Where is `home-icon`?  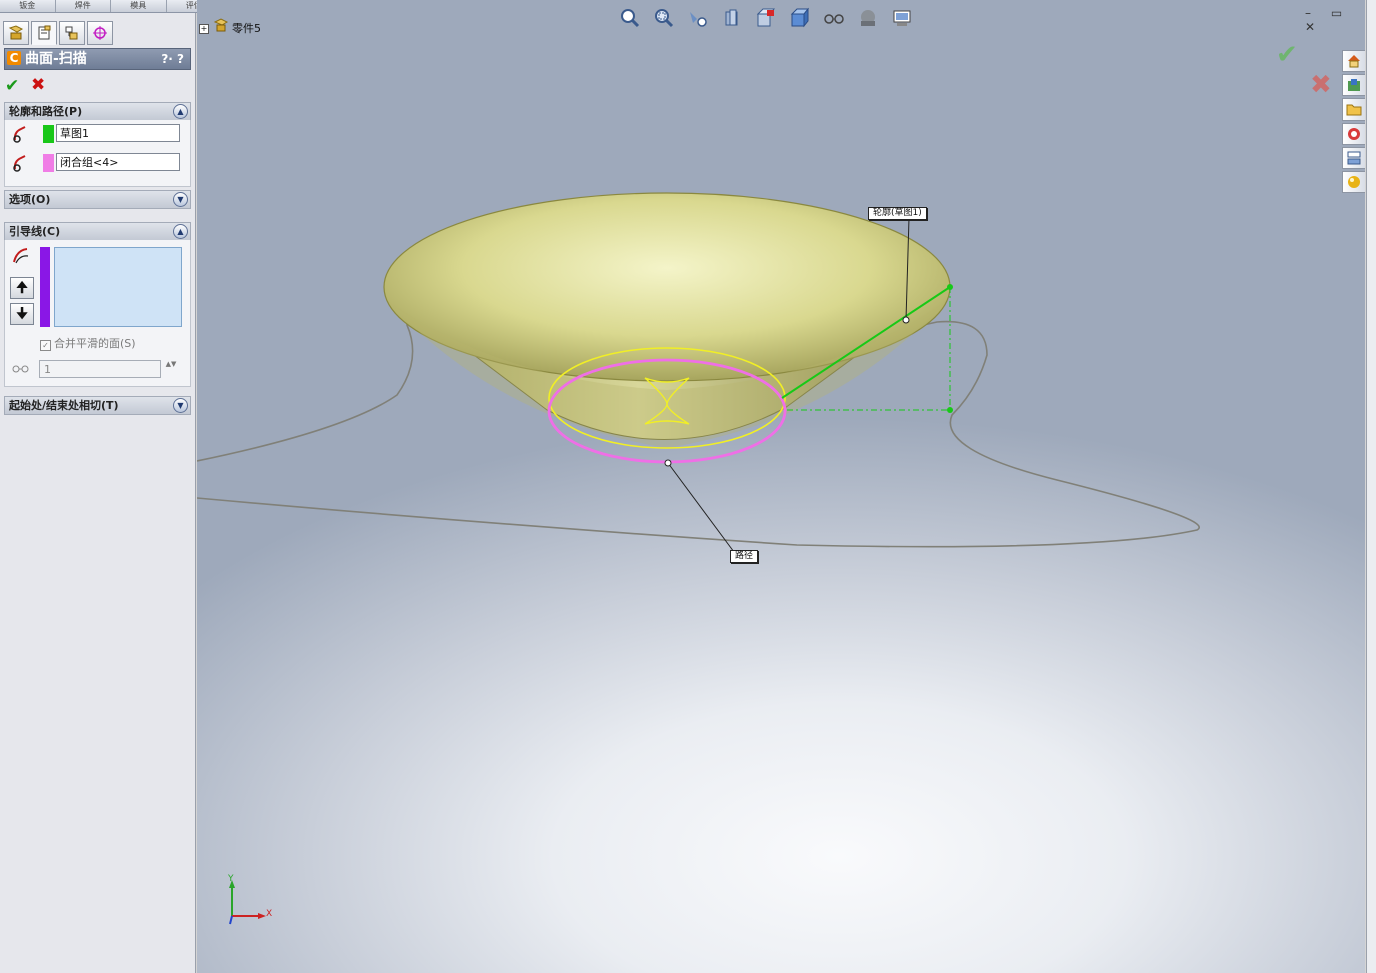 home-icon is located at coordinates (1354, 61).